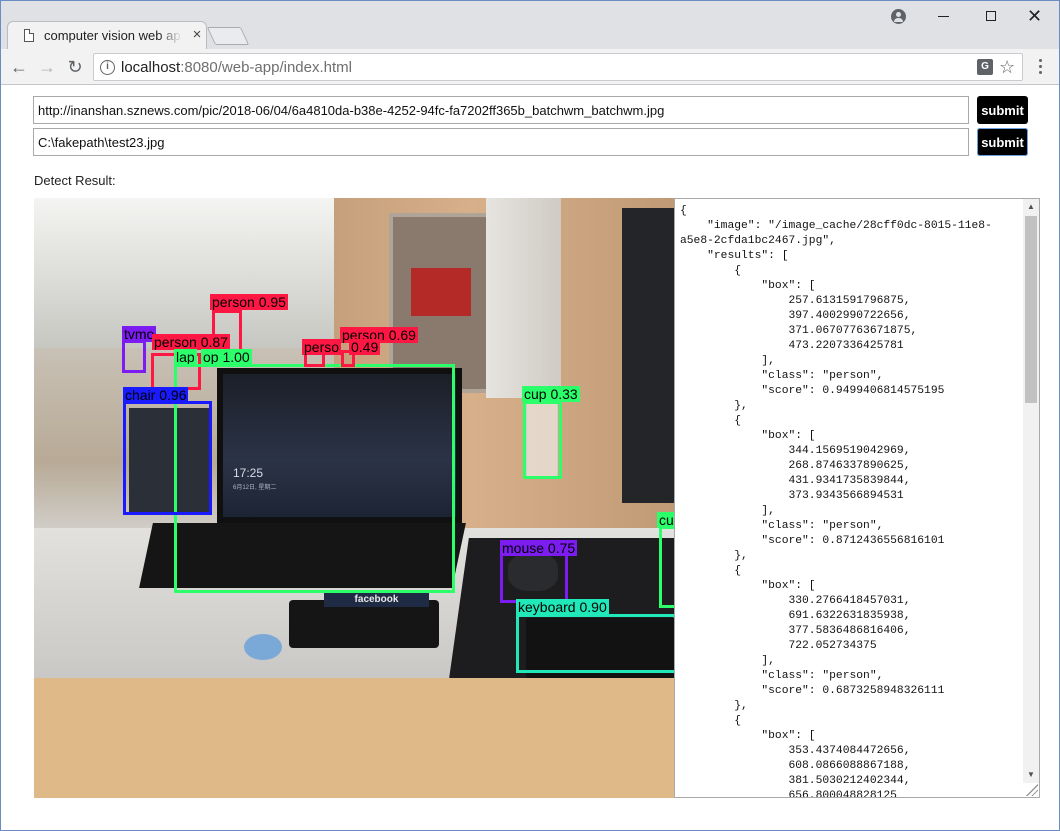 The width and height of the screenshot is (1060, 831). I want to click on url-path: :8080/web-app/index.html, so click(266, 67).